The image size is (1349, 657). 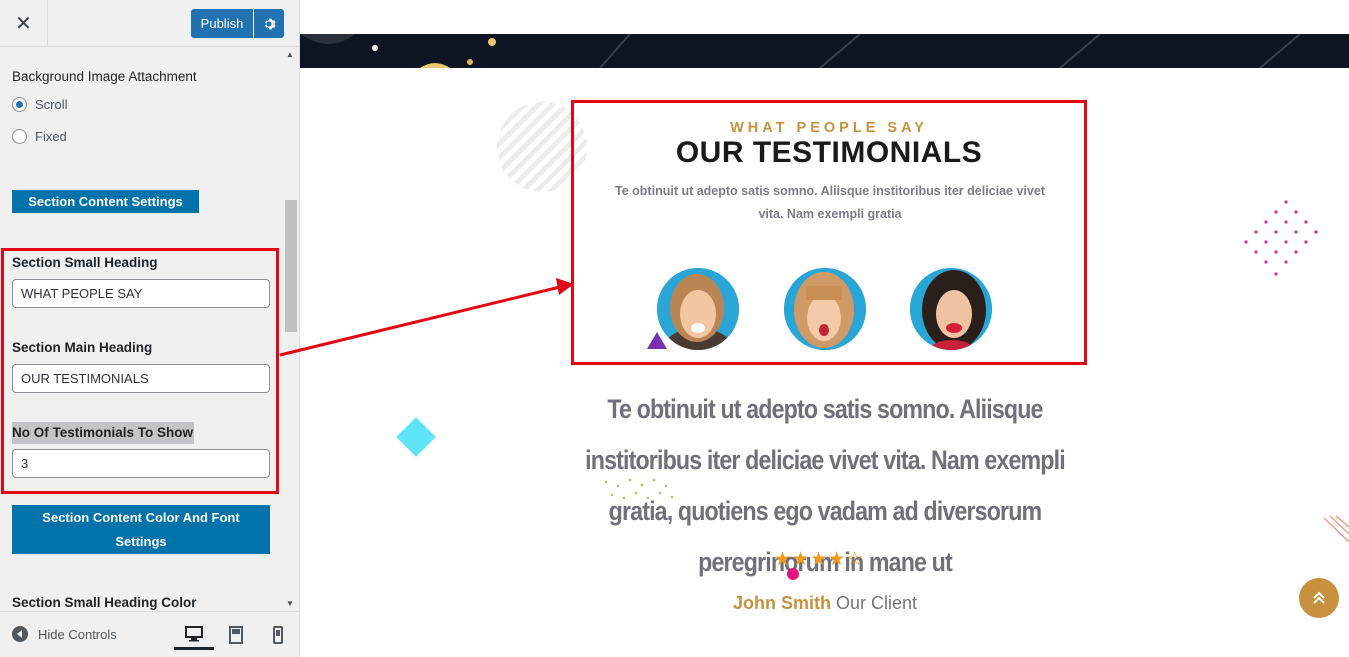 What do you see at coordinates (103, 433) in the screenshot?
I see `num-testimonials-label: No Of Testimonials To Show` at bounding box center [103, 433].